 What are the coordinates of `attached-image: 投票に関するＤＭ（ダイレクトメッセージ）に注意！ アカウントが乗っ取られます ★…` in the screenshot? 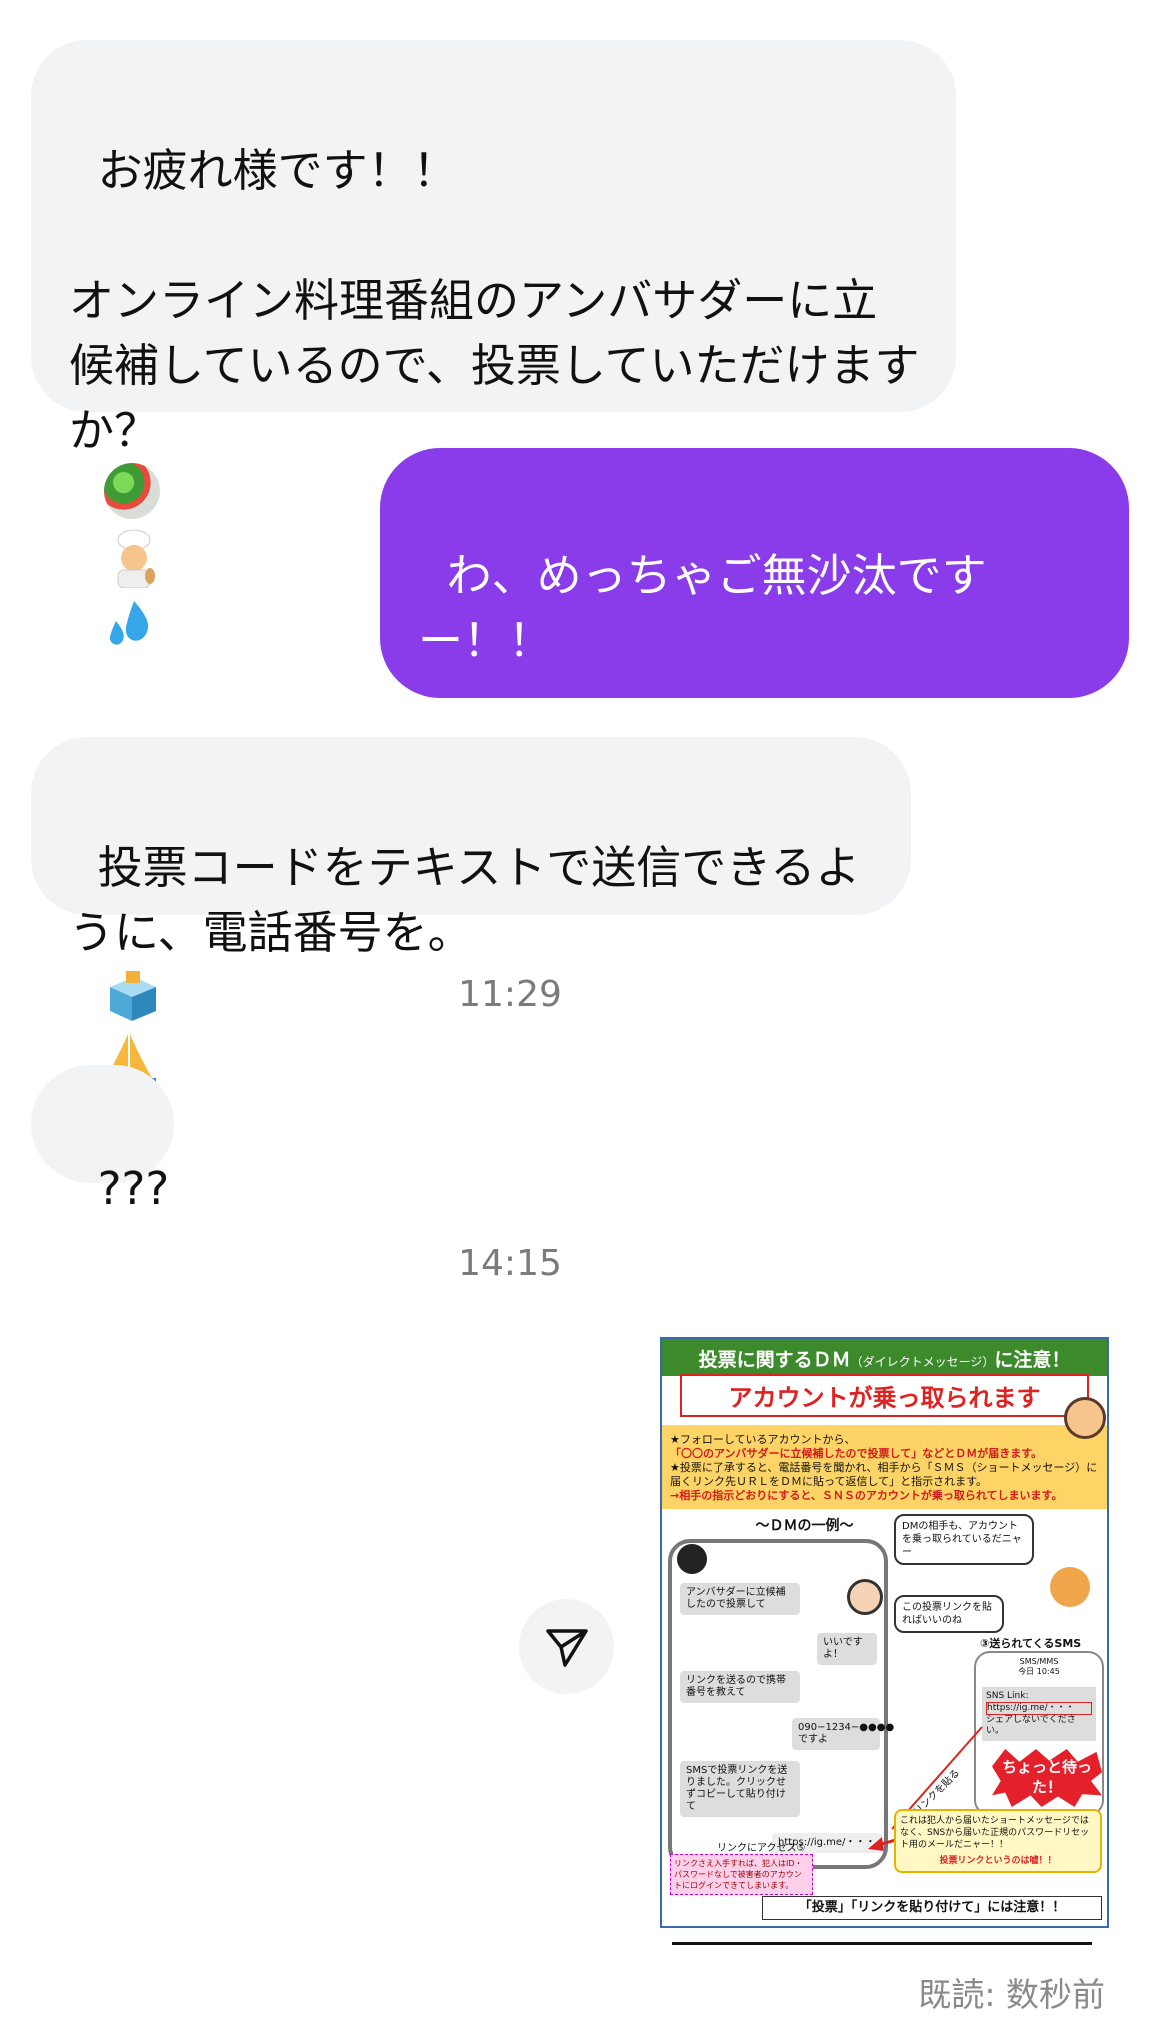 It's located at (884, 1632).